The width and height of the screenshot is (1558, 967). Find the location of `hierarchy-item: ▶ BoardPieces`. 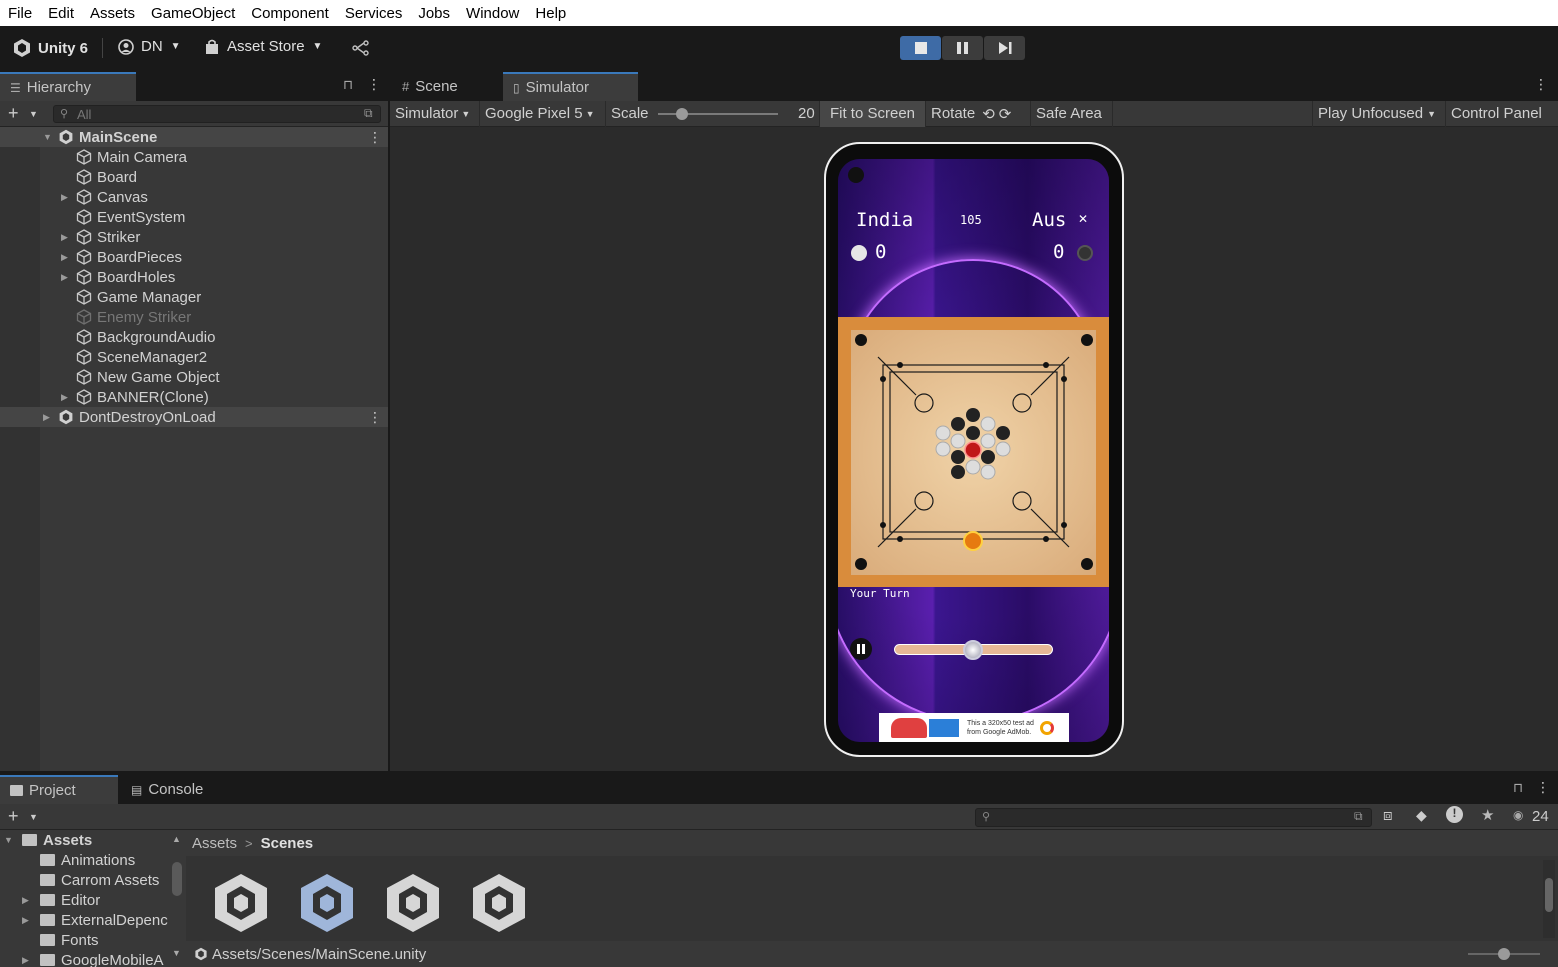

hierarchy-item: ▶ BoardPieces is located at coordinates (194, 257).